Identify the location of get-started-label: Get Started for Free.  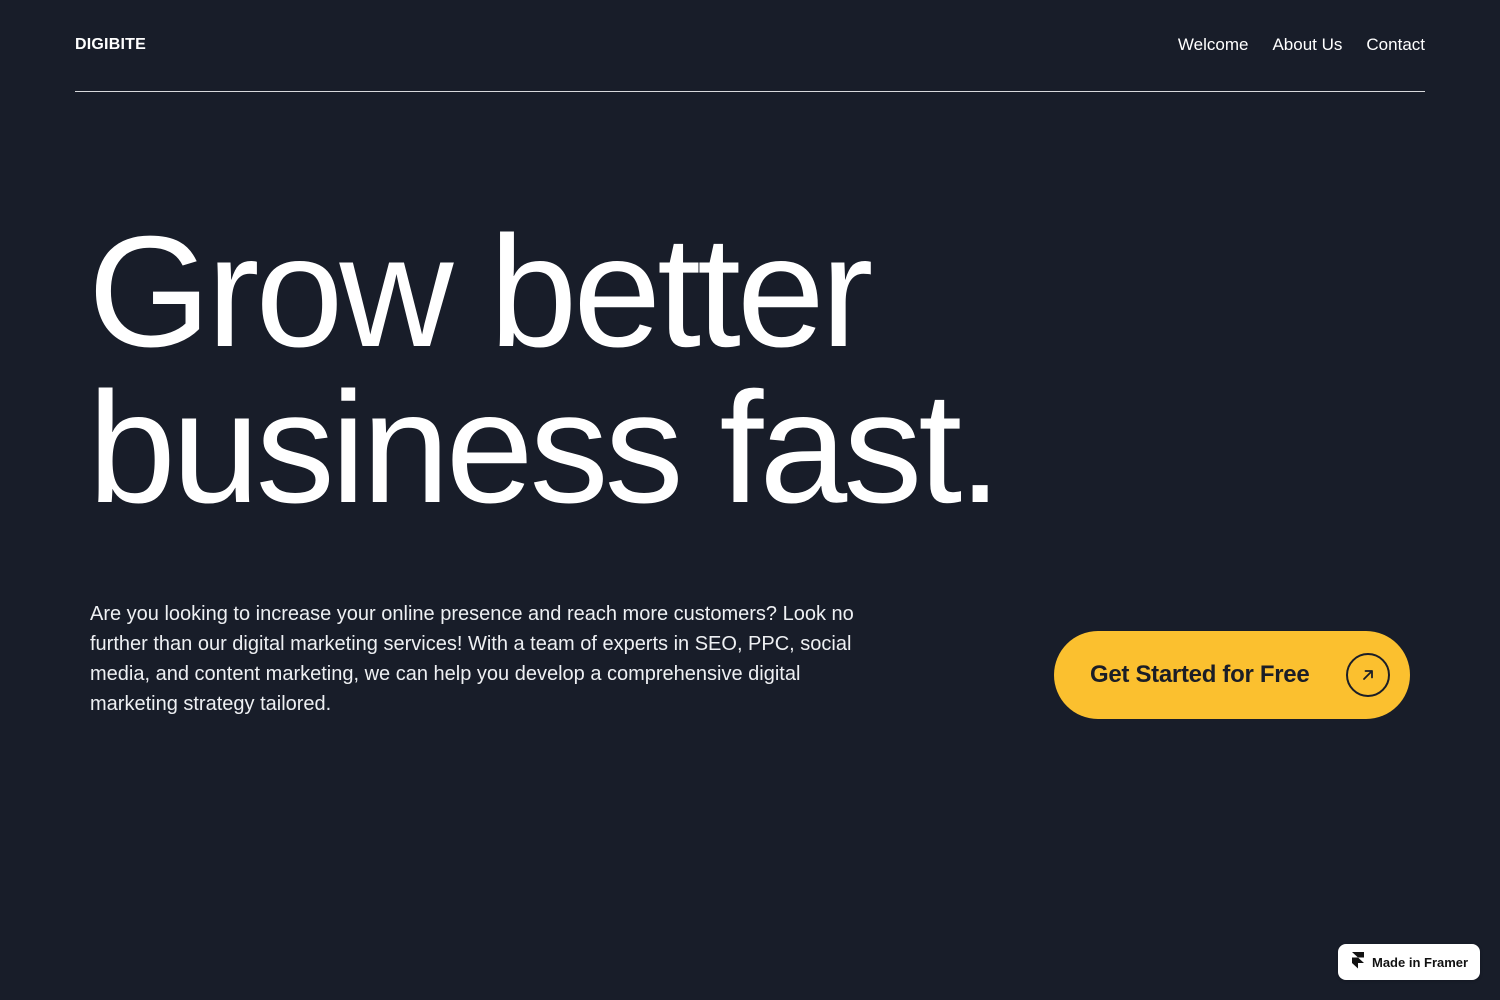
(1200, 674).